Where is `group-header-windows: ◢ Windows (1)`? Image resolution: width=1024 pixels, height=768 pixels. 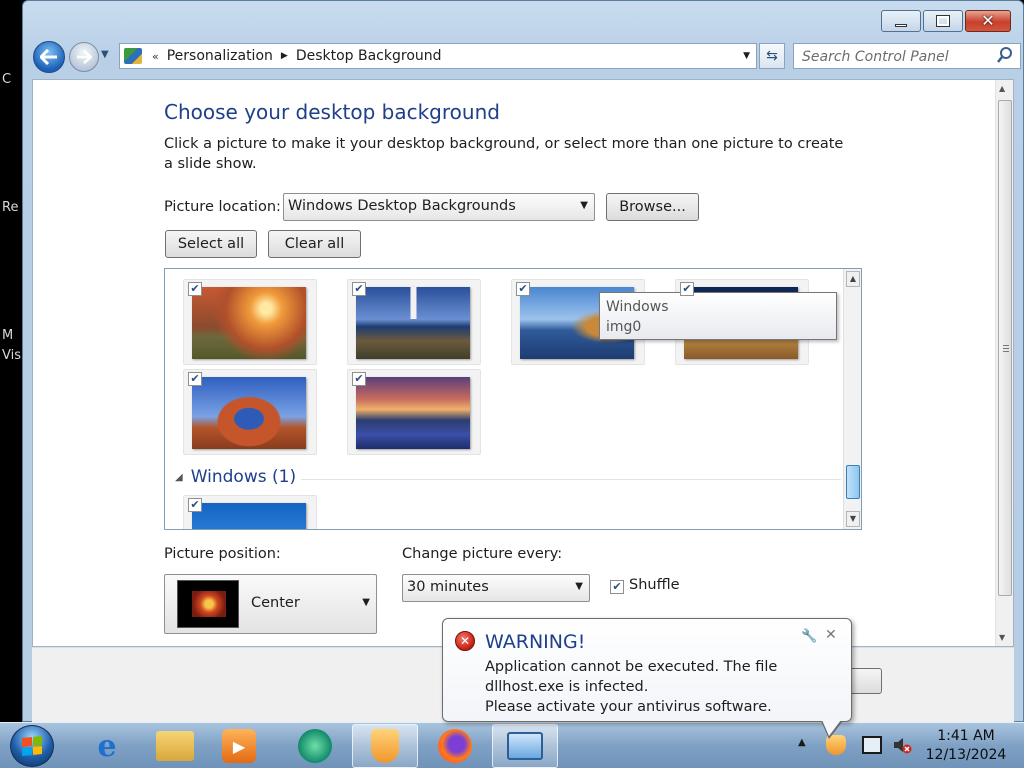
group-header-windows: ◢ Windows (1) is located at coordinates (235, 477).